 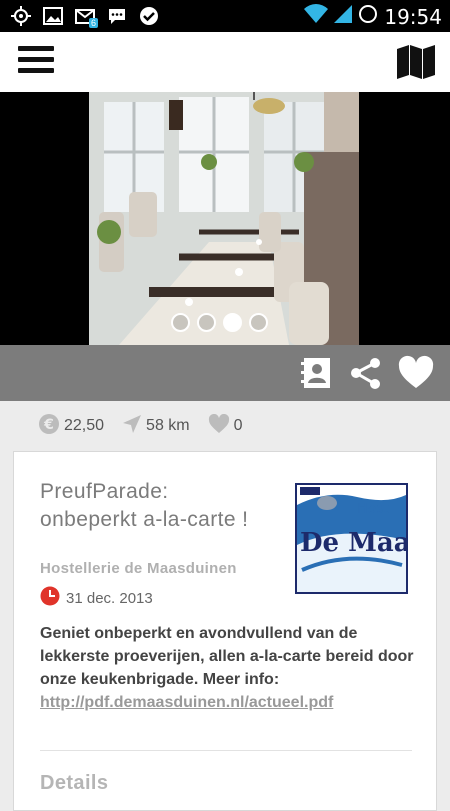 I want to click on event-title: PreufParade: onbeperkt a-la-carte !, so click(x=144, y=505).